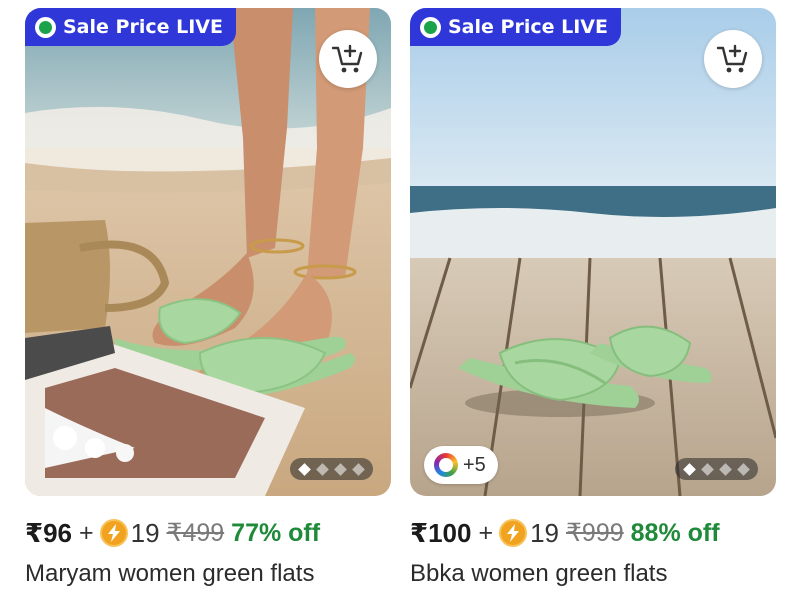 The image size is (800, 599). Describe the element at coordinates (538, 574) in the screenshot. I see `product-title: Bbka women green flats` at that location.